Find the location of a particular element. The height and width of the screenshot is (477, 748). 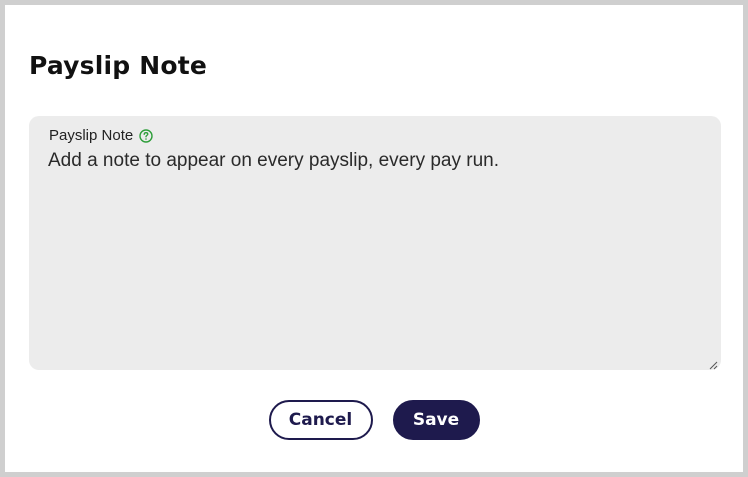

help-circle-icon is located at coordinates (146, 135).